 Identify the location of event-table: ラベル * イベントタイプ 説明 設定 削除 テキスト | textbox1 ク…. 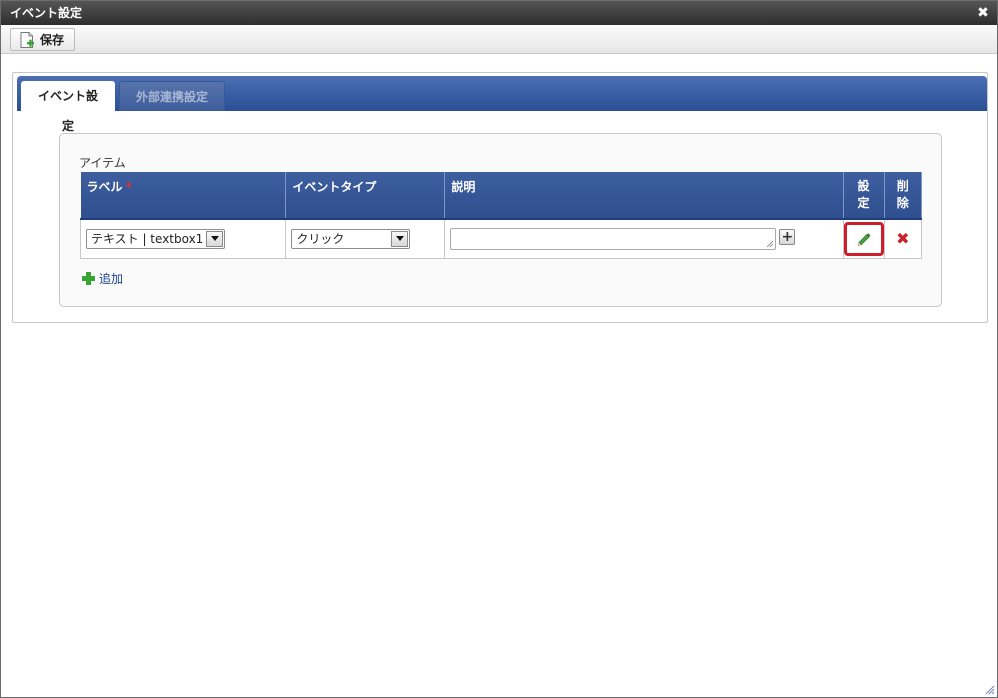
(501, 215).